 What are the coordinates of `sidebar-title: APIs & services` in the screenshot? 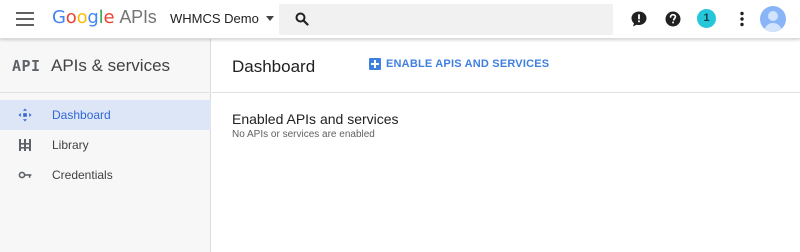 It's located at (111, 65).